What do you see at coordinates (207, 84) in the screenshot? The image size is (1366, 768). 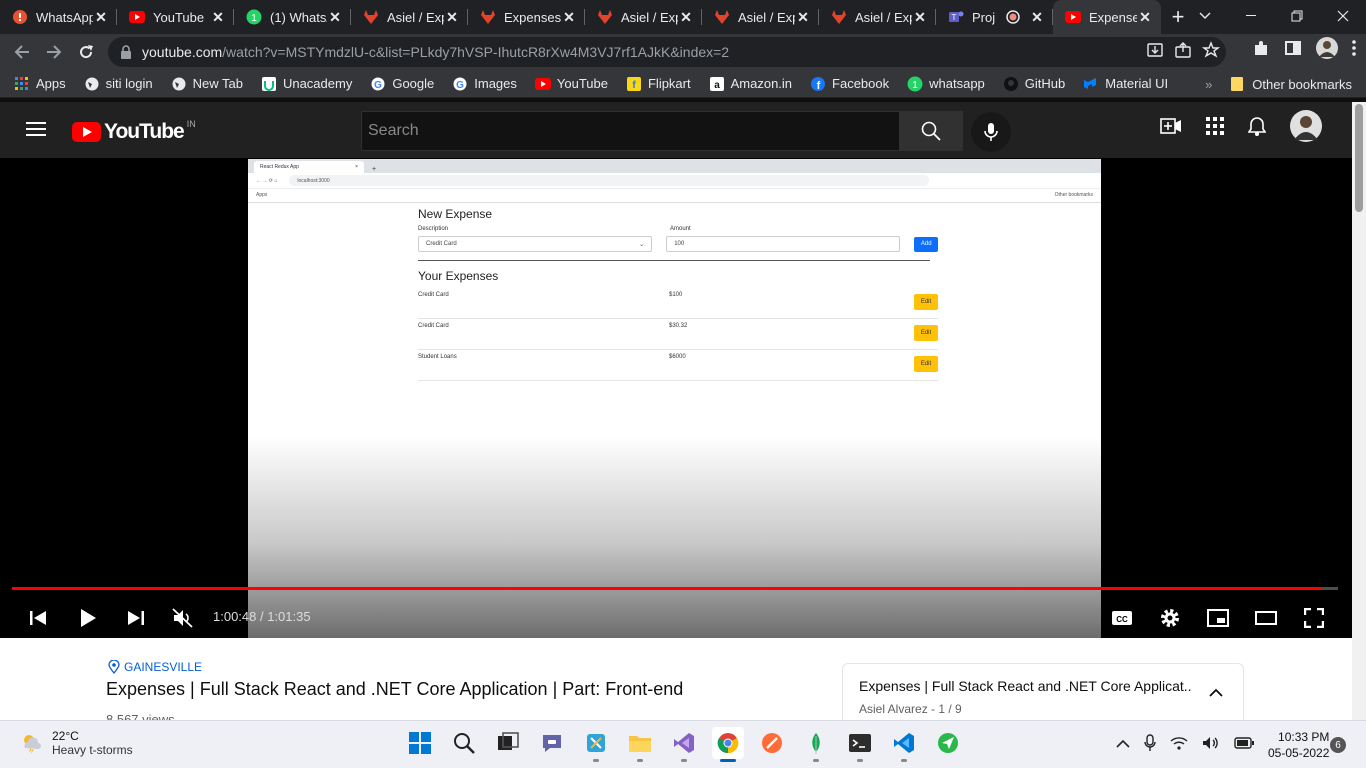 I see `bookmark-new-tab: New Tab` at bounding box center [207, 84].